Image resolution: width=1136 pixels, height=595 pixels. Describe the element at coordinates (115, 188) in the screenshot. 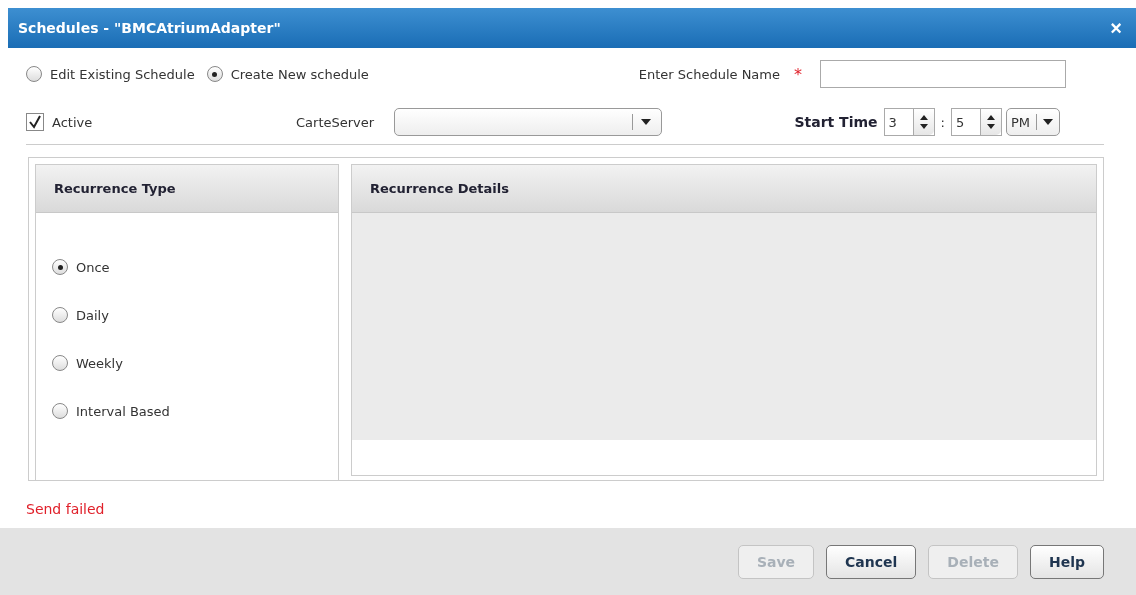

I see `panel-title: Recurrence Type` at that location.